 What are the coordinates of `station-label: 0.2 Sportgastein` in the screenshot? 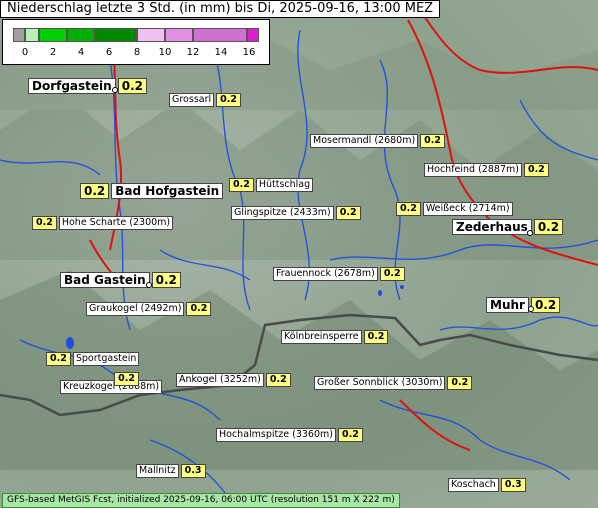 It's located at (93, 359).